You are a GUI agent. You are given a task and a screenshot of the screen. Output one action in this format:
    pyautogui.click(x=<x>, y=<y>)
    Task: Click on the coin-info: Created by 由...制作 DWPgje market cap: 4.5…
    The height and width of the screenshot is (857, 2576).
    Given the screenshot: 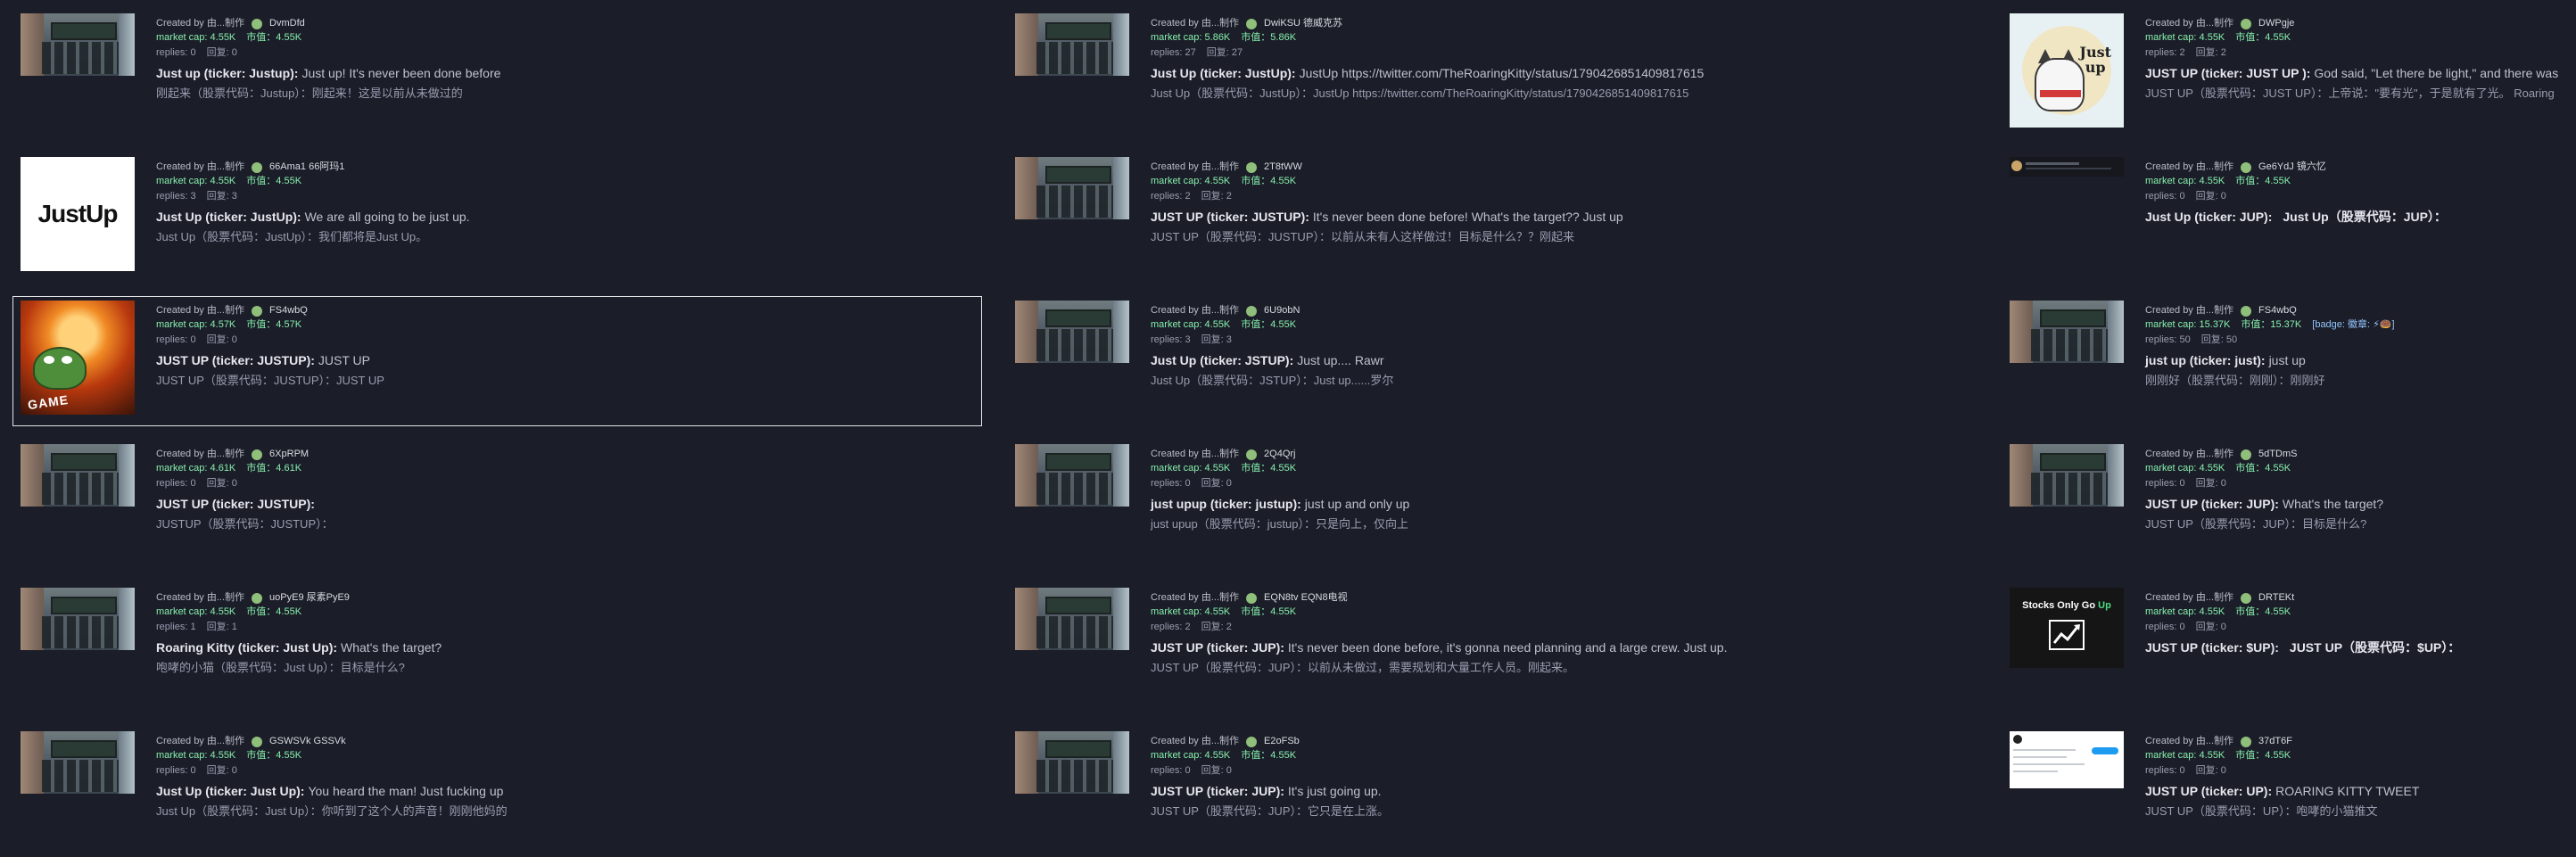 What is the action you would take?
    pyautogui.click(x=2354, y=74)
    